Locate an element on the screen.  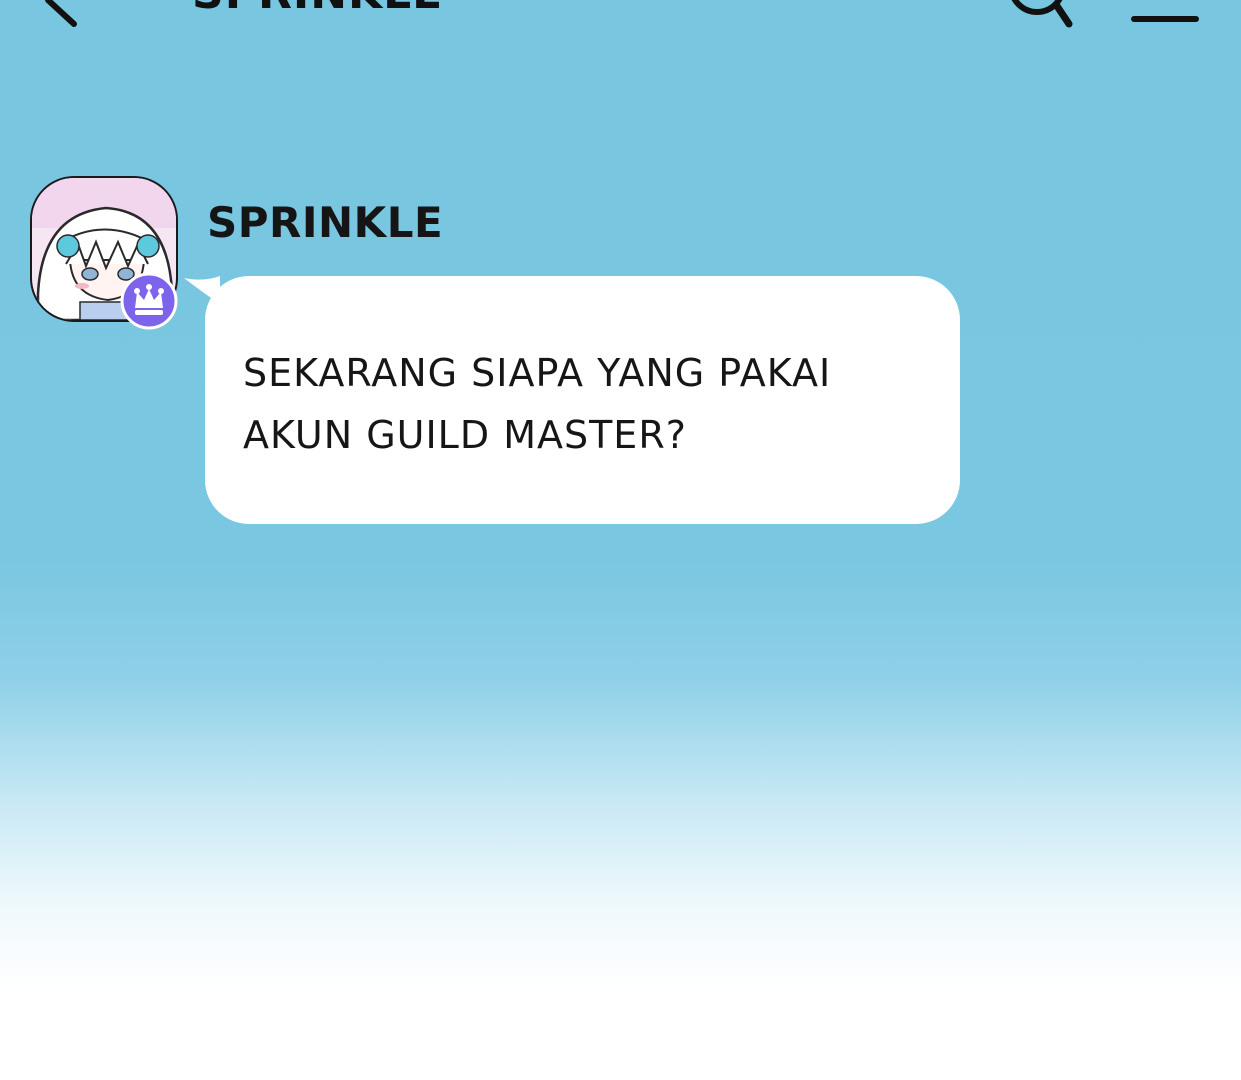
search-icon is located at coordinates (1041, 16).